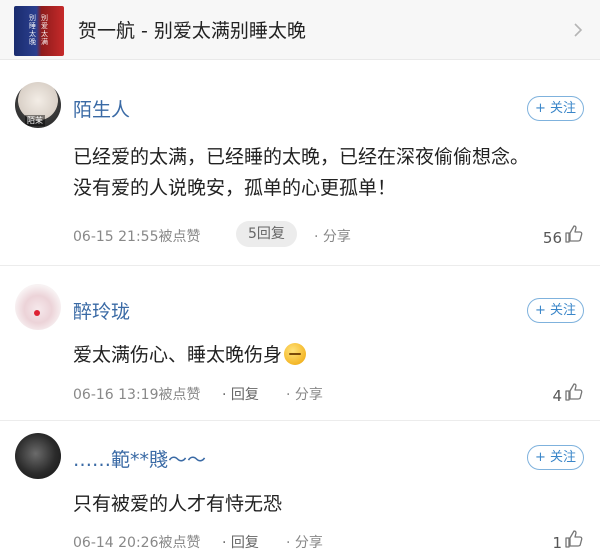  Describe the element at coordinates (139, 458) in the screenshot. I see `username: ……範**賤～～` at that location.